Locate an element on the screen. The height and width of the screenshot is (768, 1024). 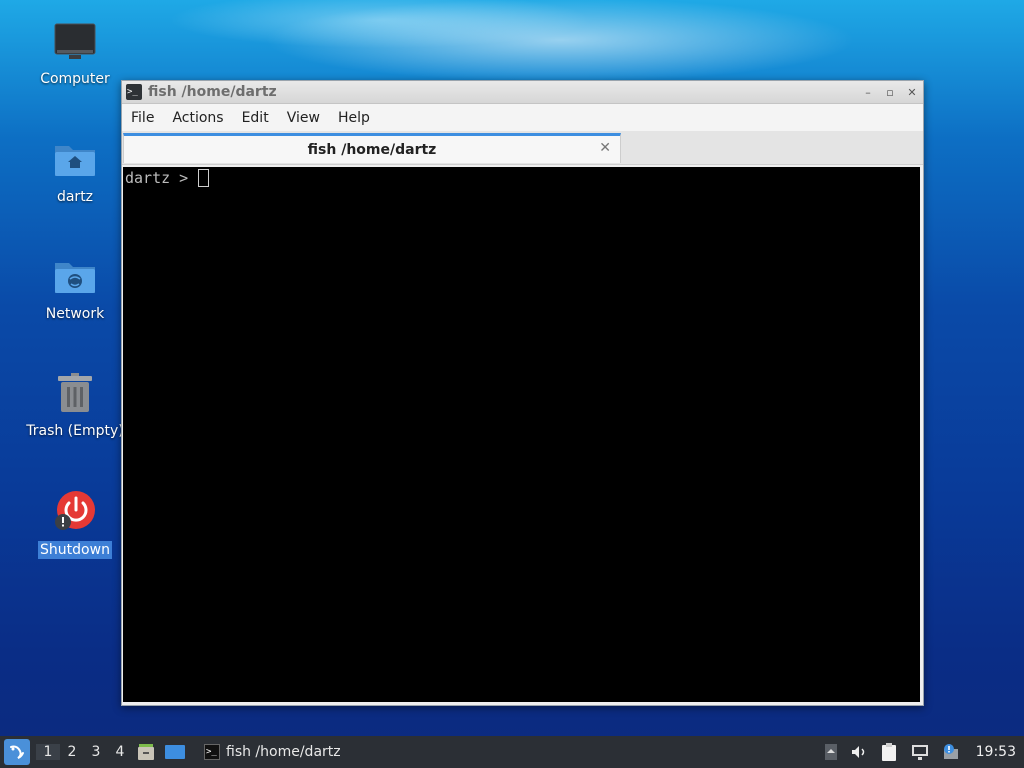
home-folder-icon is located at coordinates (75, 162).